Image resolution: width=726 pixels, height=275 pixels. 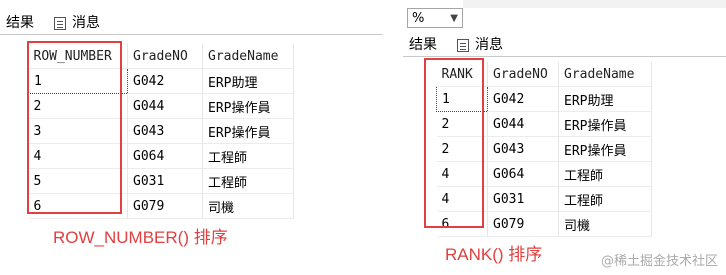 What do you see at coordinates (393, 137) in the screenshot?
I see `panel-divider` at bounding box center [393, 137].